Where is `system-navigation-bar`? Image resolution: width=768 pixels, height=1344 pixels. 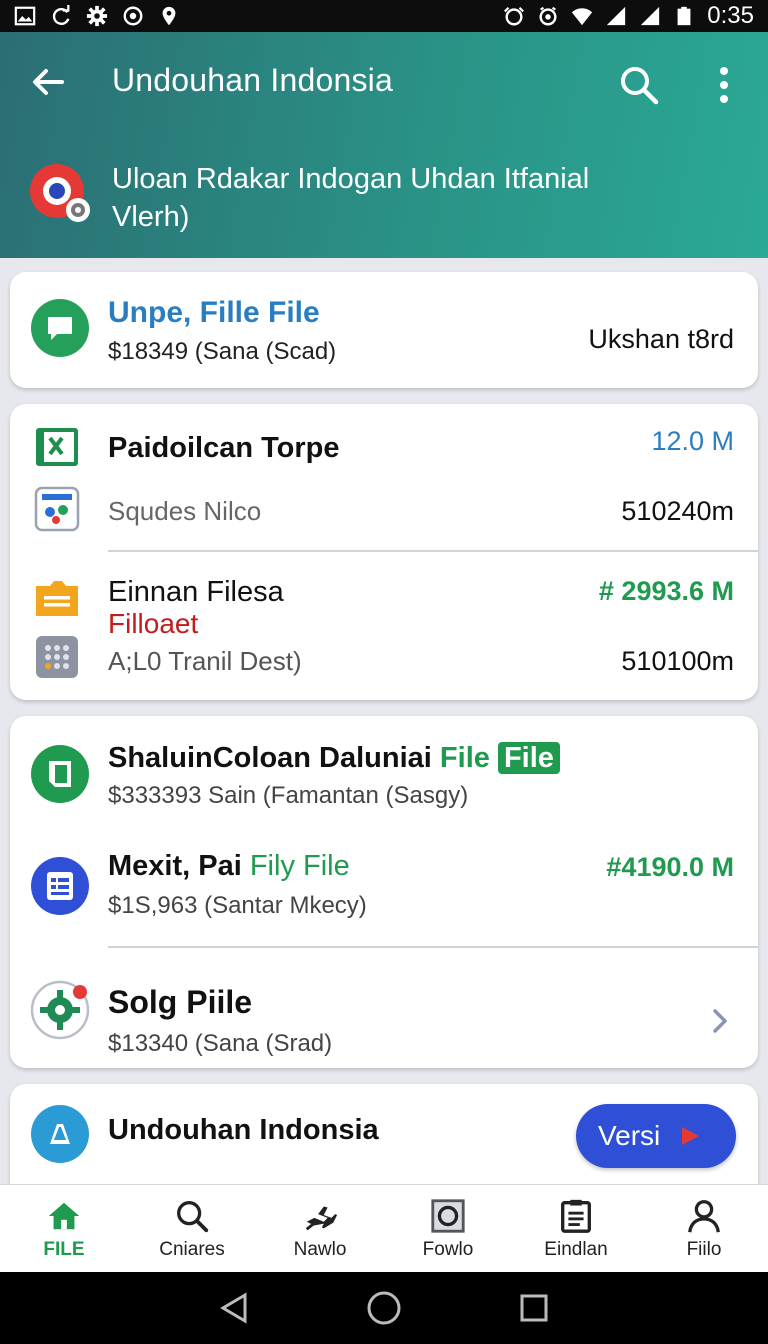
system-navigation-bar is located at coordinates (384, 1308).